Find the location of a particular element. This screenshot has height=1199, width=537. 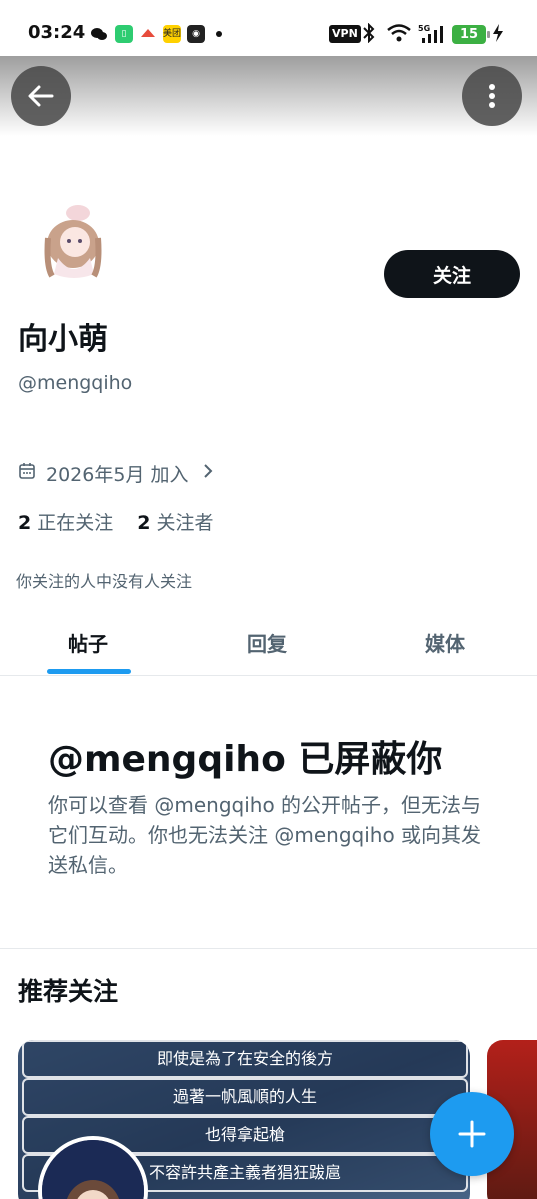

blocked-title: @mengqiho 已屏蔽你 is located at coordinates (245, 759).